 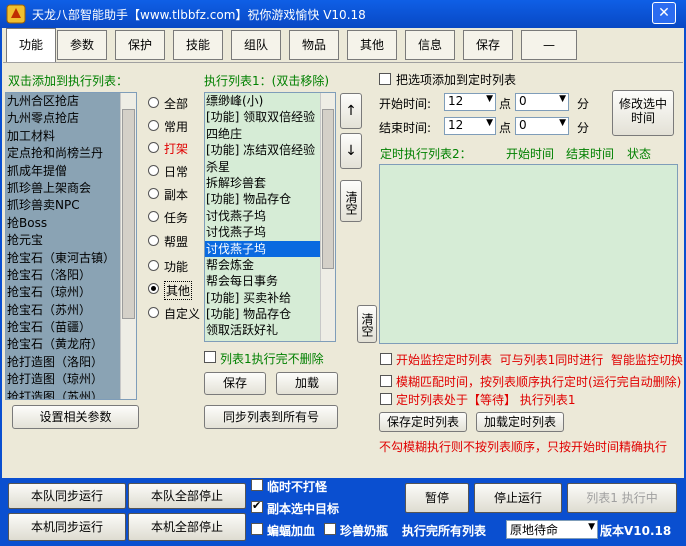 I want to click on save-list-button: 保存, so click(x=235, y=383).